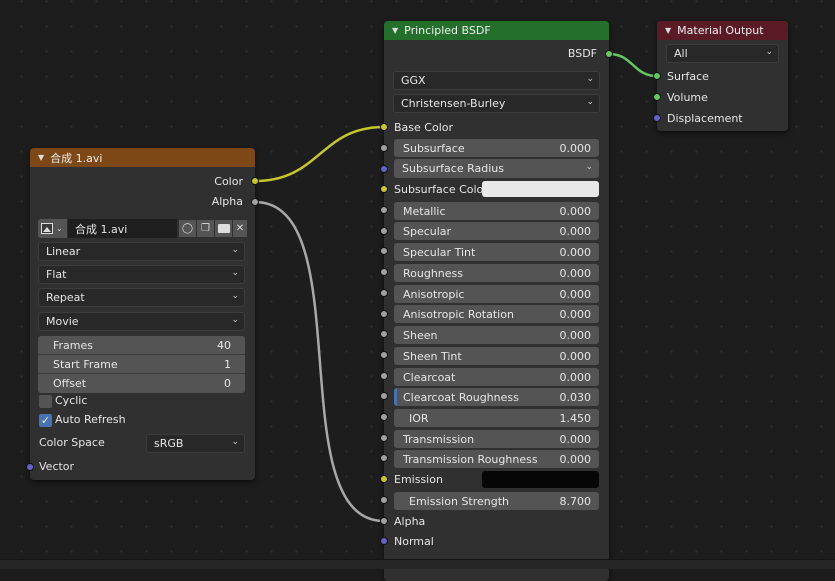 This screenshot has width=835, height=581. Describe the element at coordinates (496, 294) in the screenshot. I see `anisotropic-field: Anisotropic 0.000` at that location.